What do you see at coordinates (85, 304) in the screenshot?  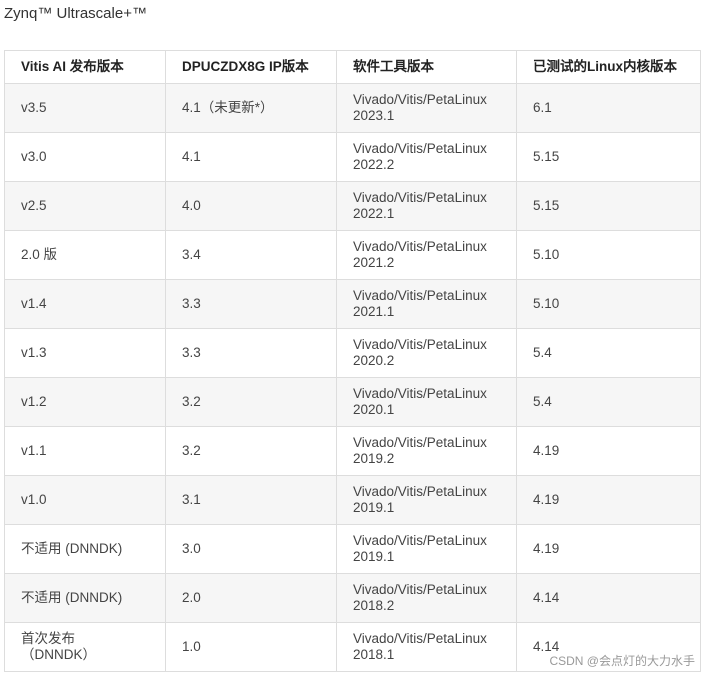 I see `cell-release: v1.4` at bounding box center [85, 304].